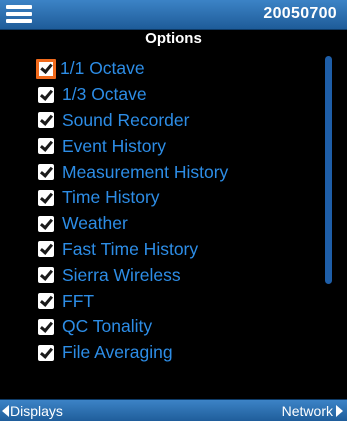  What do you see at coordinates (173, 410) in the screenshot?
I see `bottom-nav-bar: Displays Network` at bounding box center [173, 410].